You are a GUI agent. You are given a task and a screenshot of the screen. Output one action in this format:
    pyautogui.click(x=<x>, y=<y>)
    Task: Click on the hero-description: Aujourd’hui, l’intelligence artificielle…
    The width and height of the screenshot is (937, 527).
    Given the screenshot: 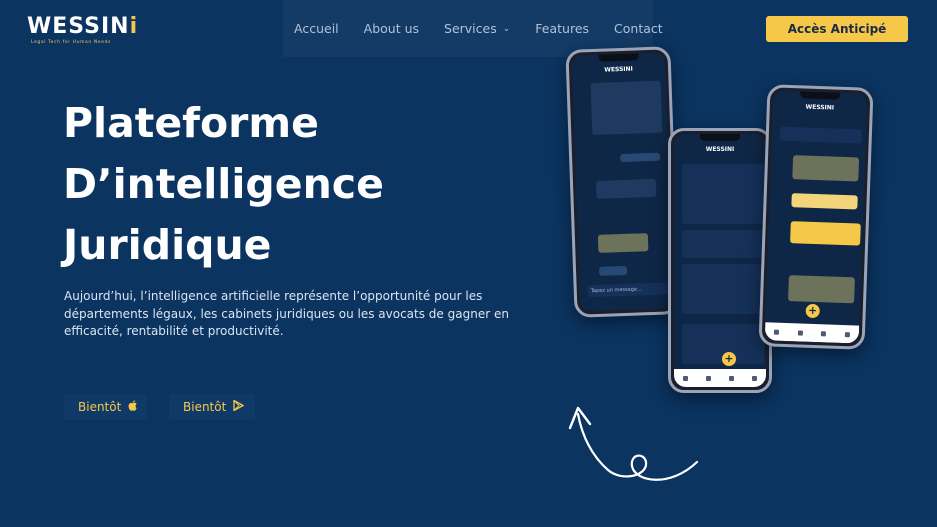 What is the action you would take?
    pyautogui.click(x=286, y=313)
    